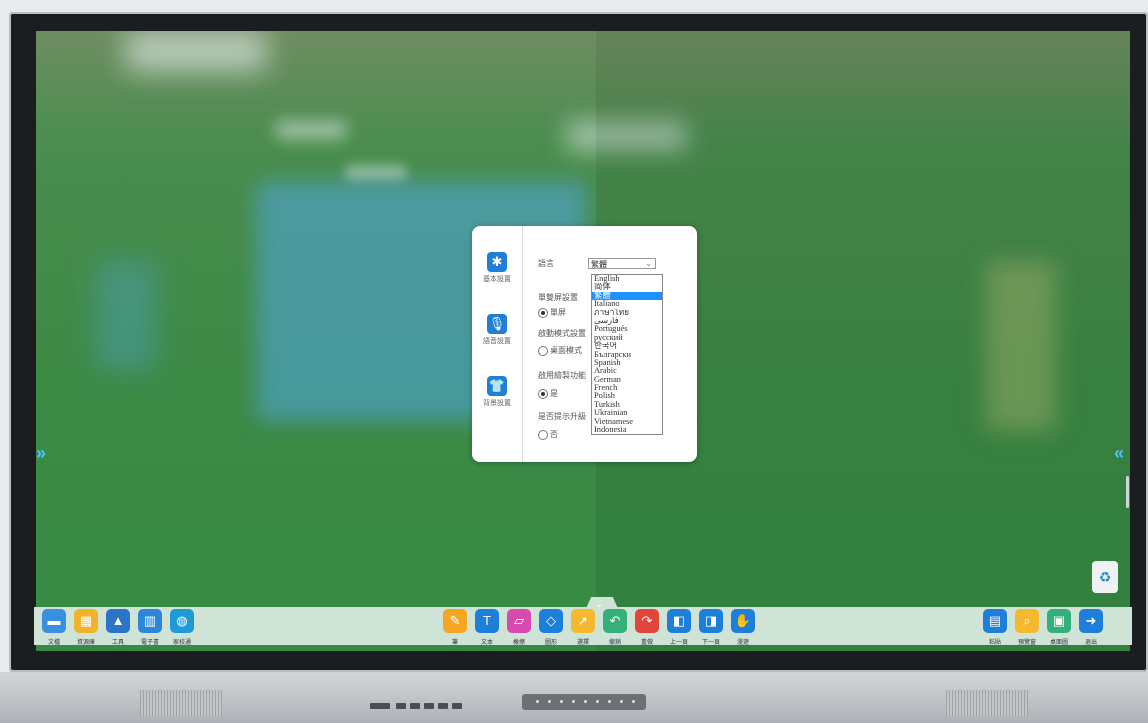 This screenshot has height=723, width=1148. What do you see at coordinates (743, 621) in the screenshot?
I see `hand-icon: ✋` at bounding box center [743, 621].